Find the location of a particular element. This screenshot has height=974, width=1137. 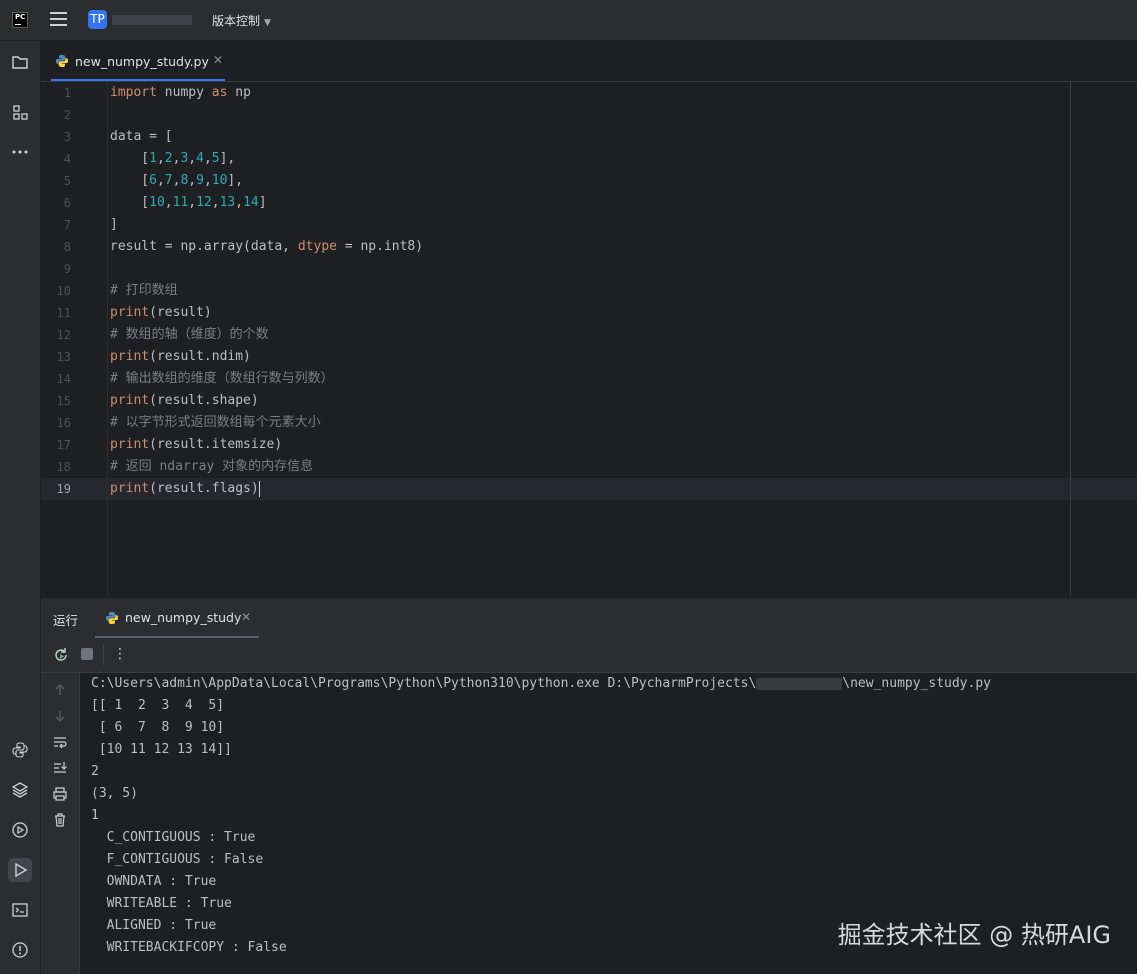

code-line: 10 # 打印数组 is located at coordinates (589, 291).